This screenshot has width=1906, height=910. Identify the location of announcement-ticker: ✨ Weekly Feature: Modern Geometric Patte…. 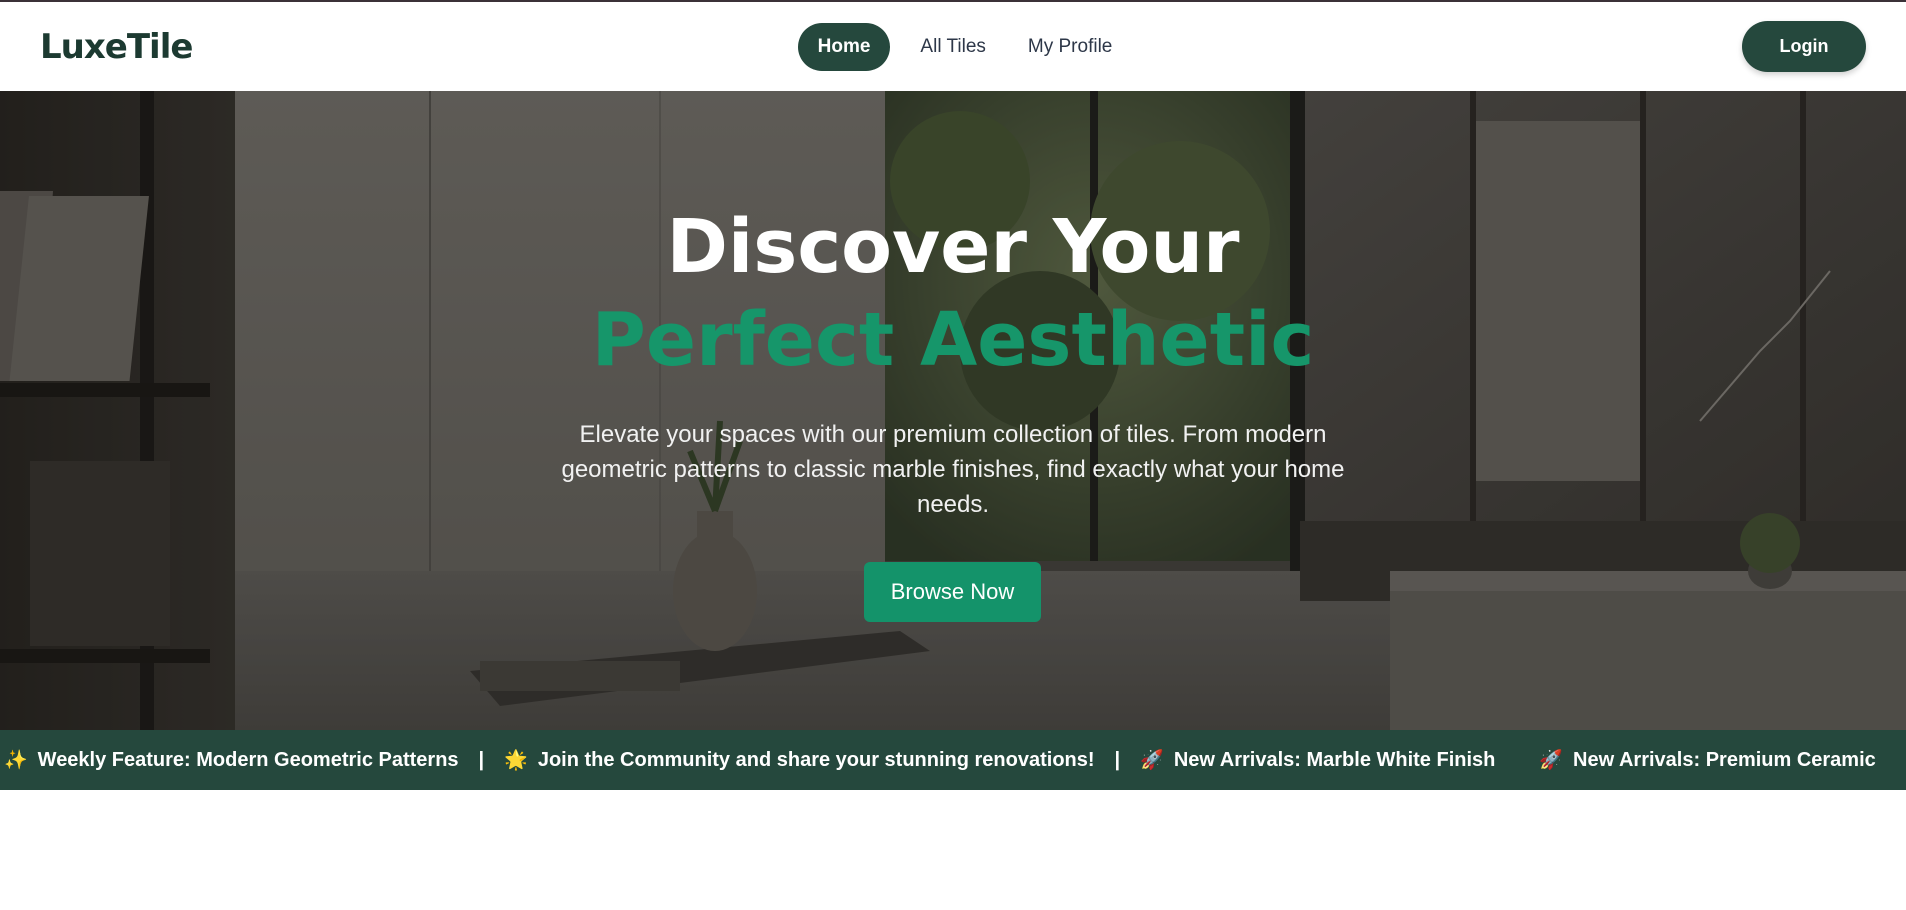
(953, 760).